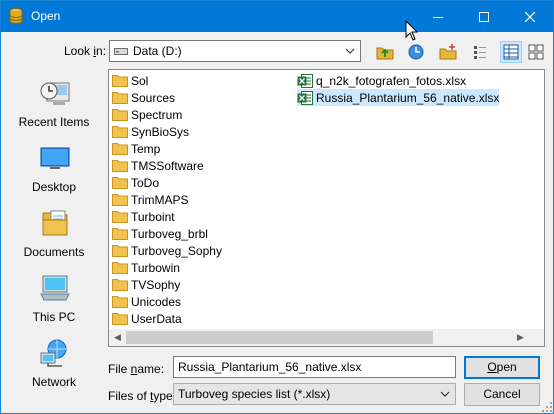 The image size is (554, 414). What do you see at coordinates (520, 337) in the screenshot?
I see `scroll-right-icon: ▶` at bounding box center [520, 337].